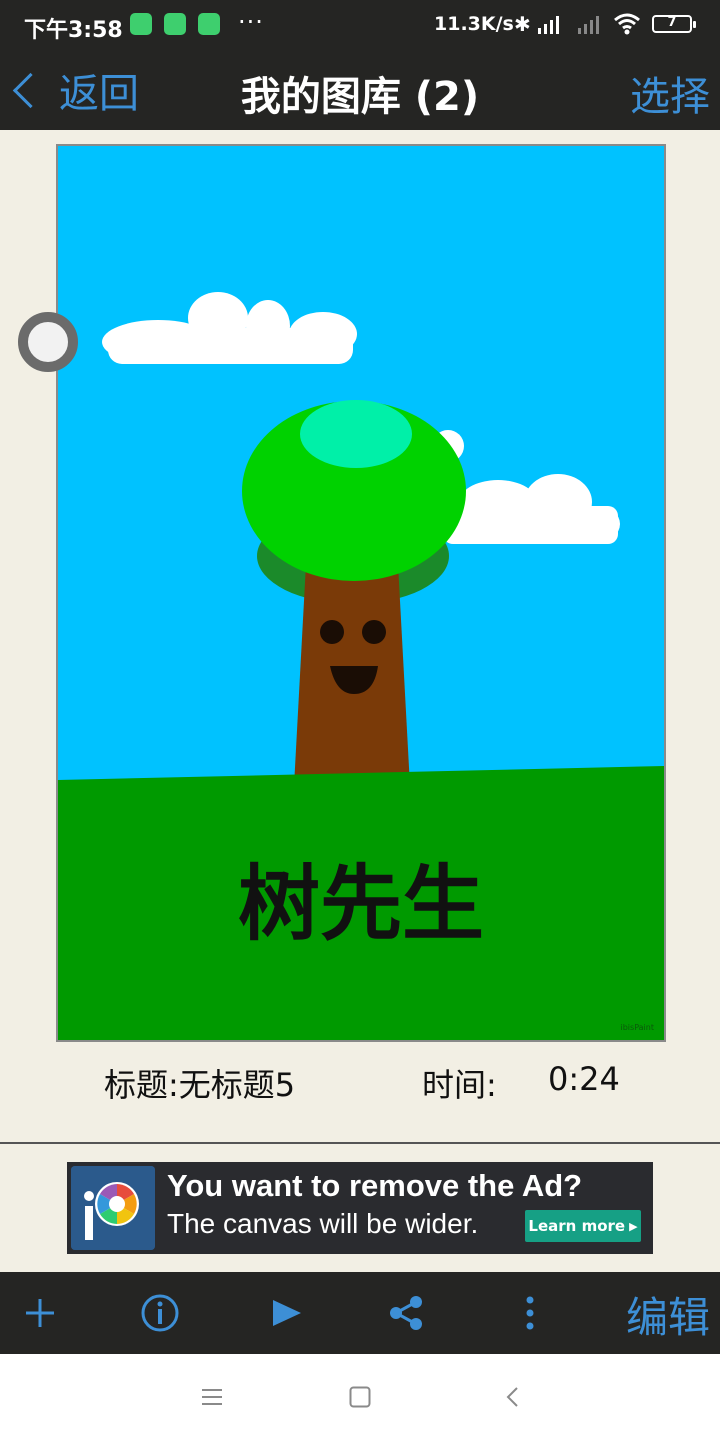 The image size is (720, 1440). I want to click on back-label: 返回, so click(99, 94).